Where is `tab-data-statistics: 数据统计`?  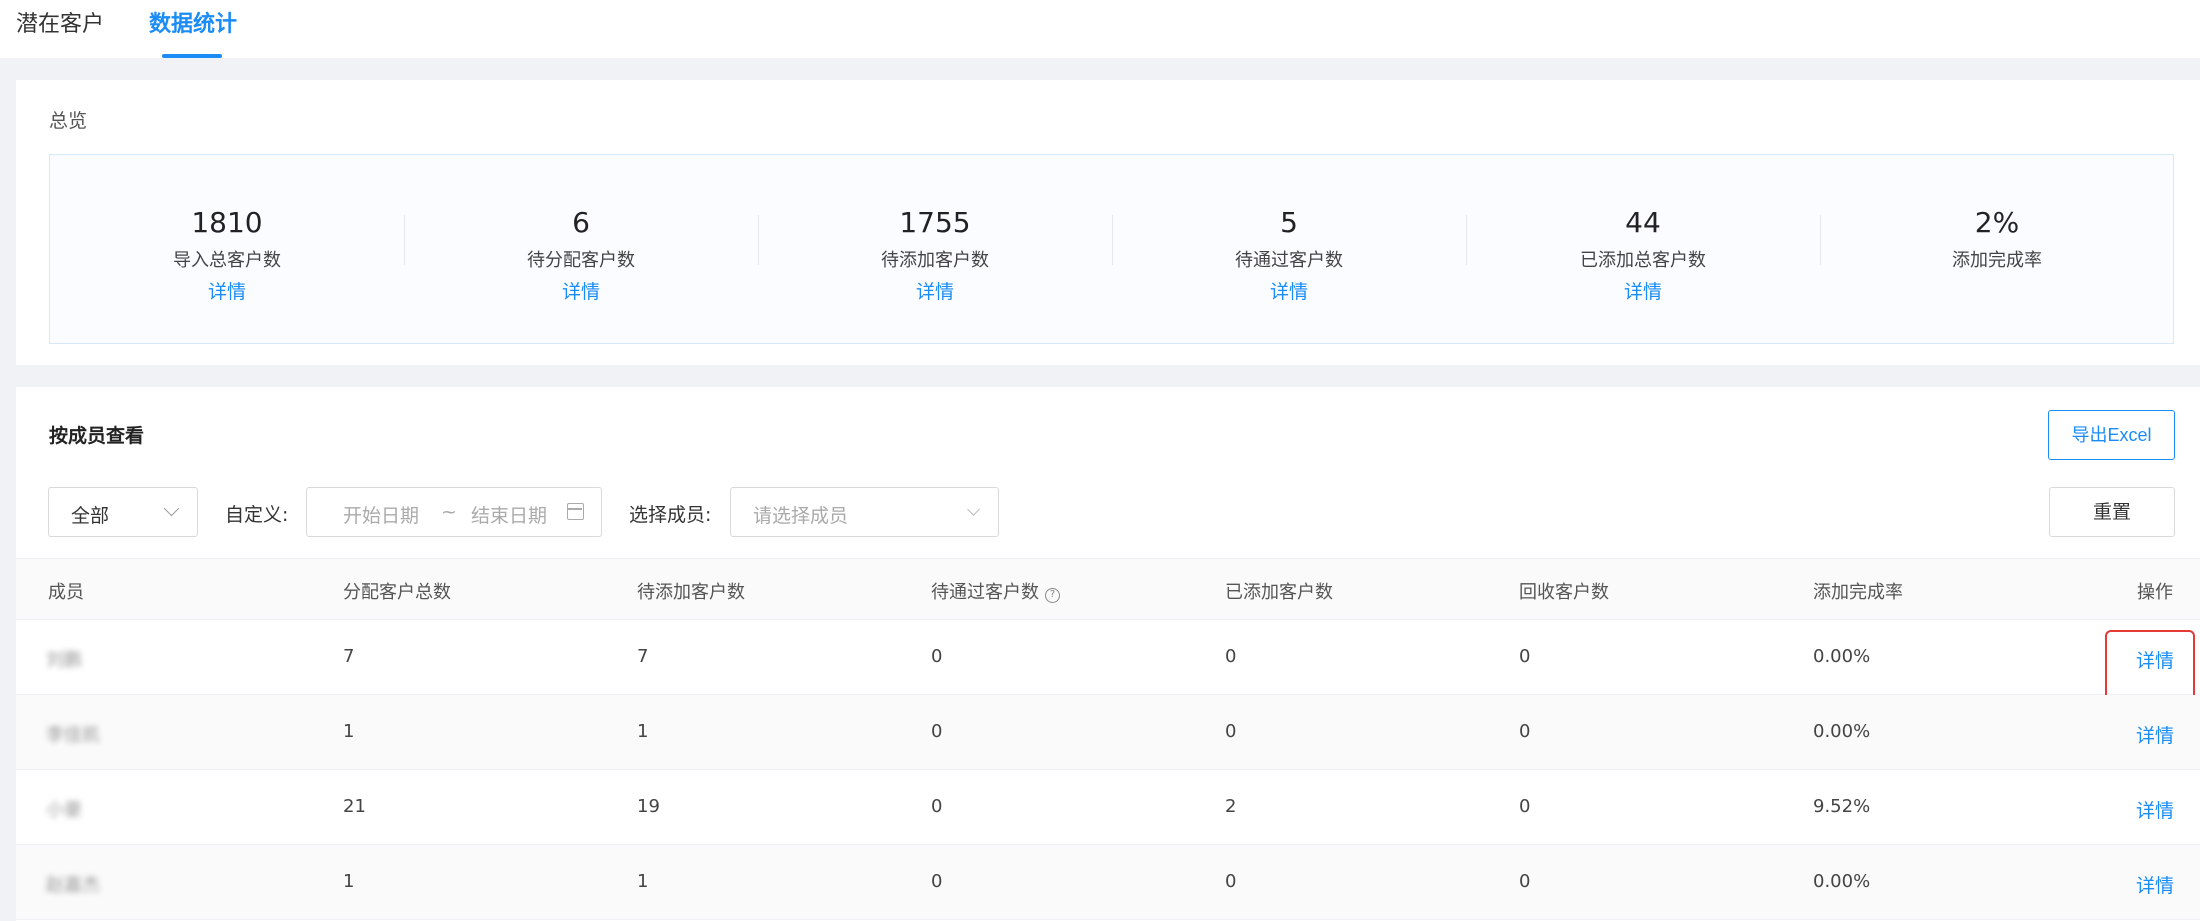
tab-data-statistics: 数据统计 is located at coordinates (193, 25).